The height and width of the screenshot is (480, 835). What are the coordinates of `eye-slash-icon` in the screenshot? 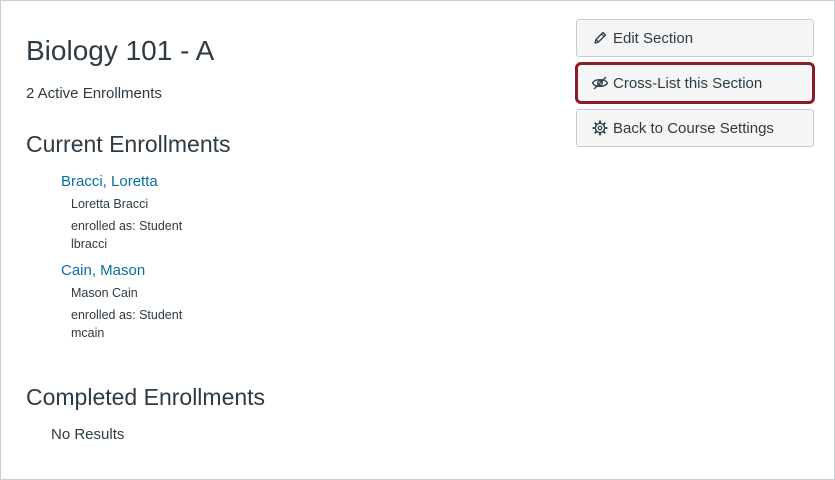 It's located at (600, 83).